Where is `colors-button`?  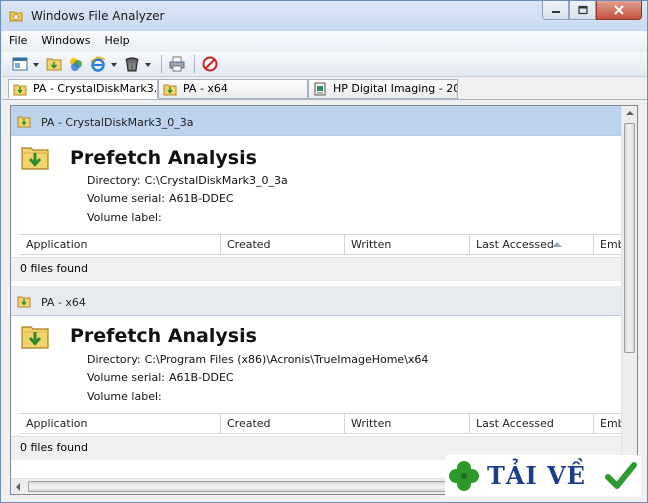 colors-button is located at coordinates (76, 64).